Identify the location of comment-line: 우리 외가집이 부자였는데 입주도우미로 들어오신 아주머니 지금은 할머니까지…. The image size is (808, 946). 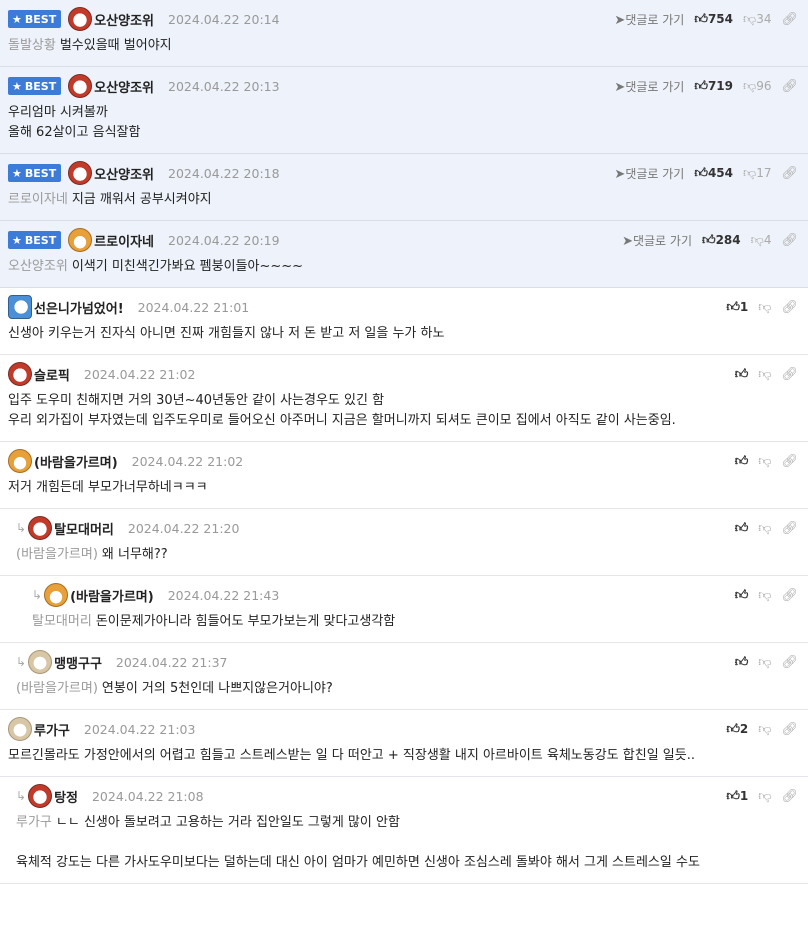
(342, 420).